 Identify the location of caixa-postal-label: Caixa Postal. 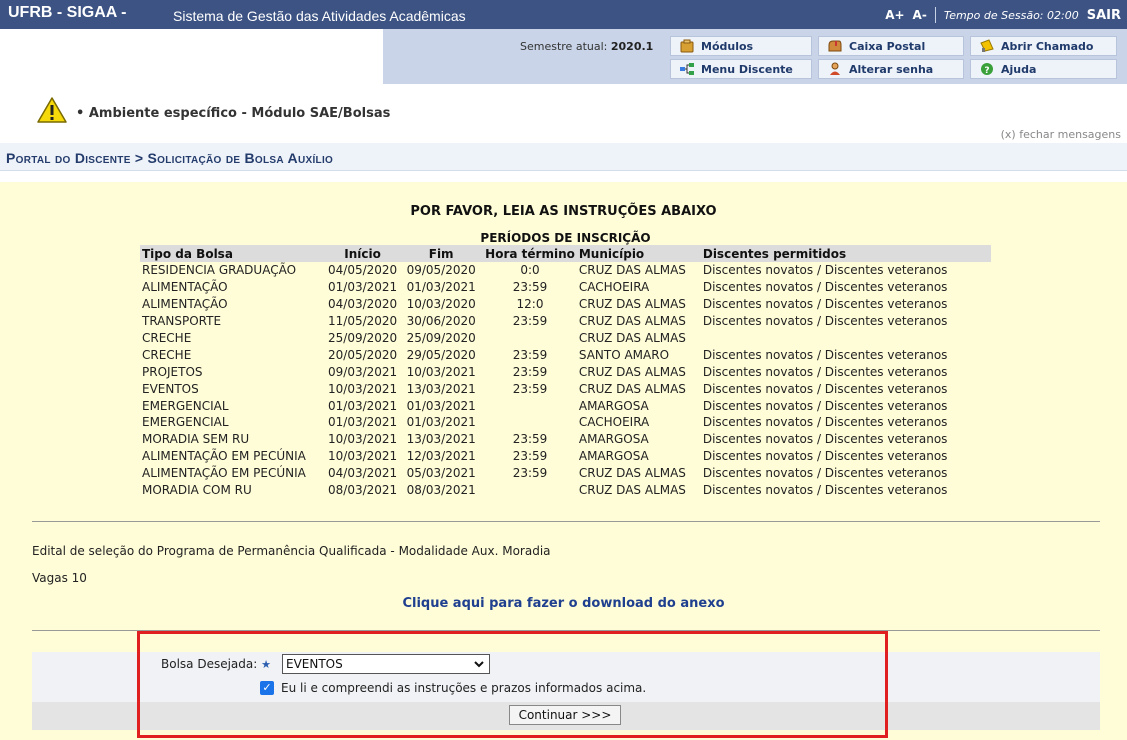
(887, 46).